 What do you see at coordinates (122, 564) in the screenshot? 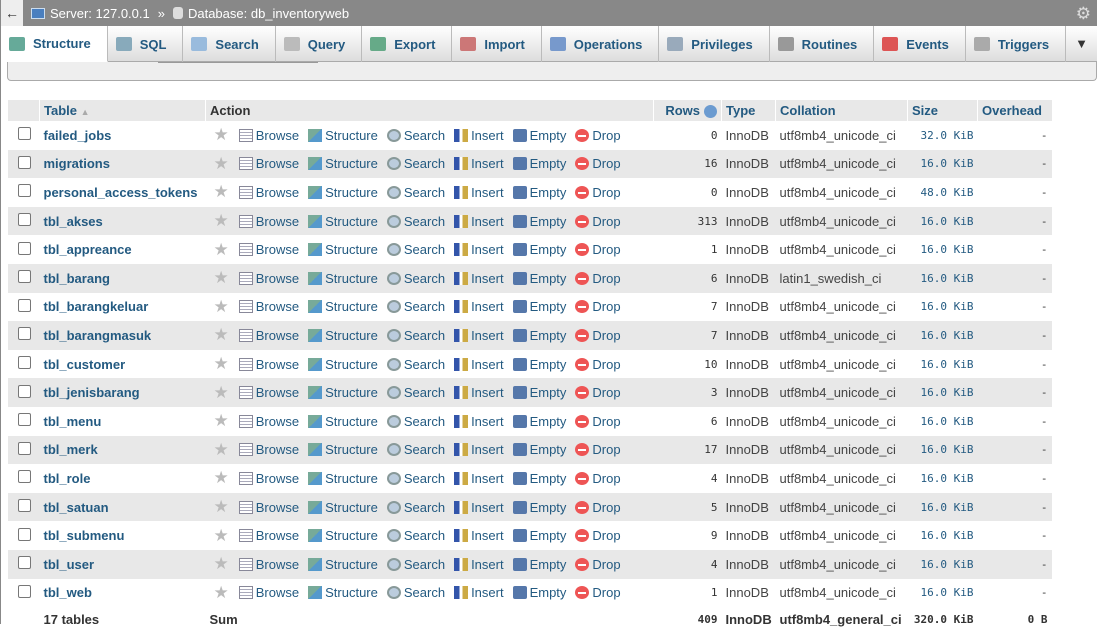
I see `table-name-link: tbl_user` at bounding box center [122, 564].